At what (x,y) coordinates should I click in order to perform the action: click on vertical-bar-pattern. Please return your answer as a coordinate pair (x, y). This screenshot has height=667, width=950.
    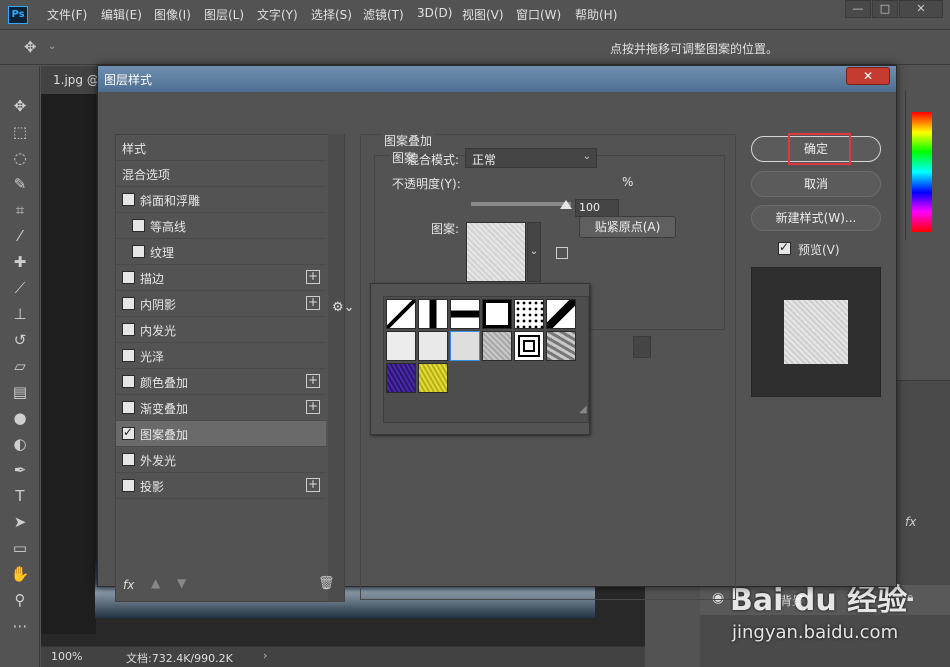
    Looking at the image, I should click on (433, 314).